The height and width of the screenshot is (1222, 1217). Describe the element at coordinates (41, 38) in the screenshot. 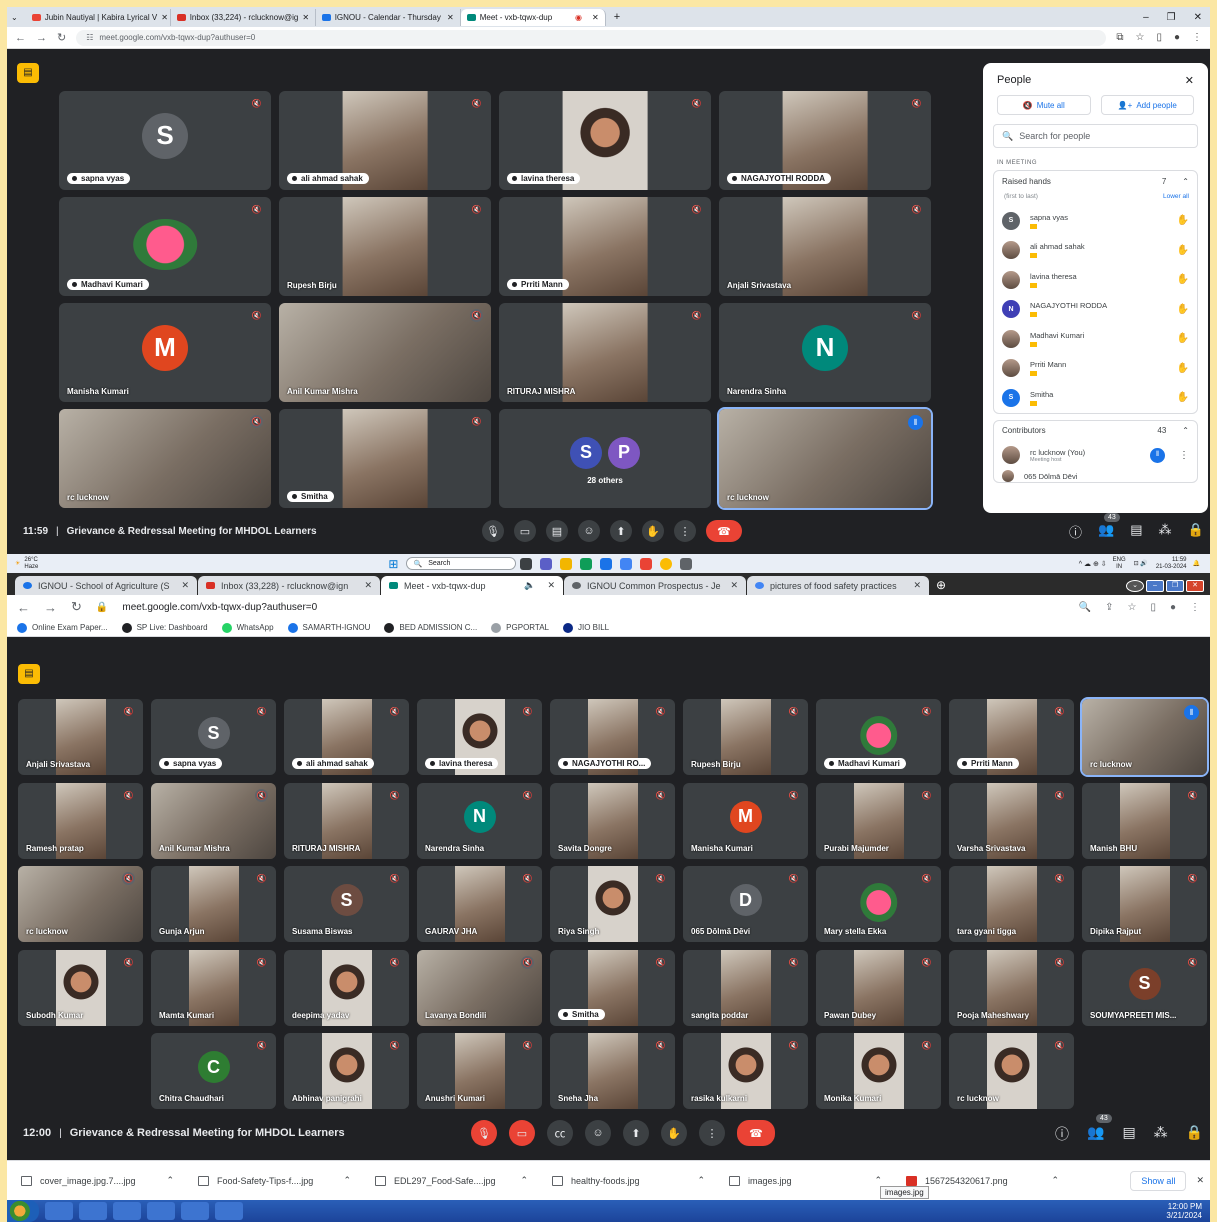

I see `forward-icon: →` at that location.